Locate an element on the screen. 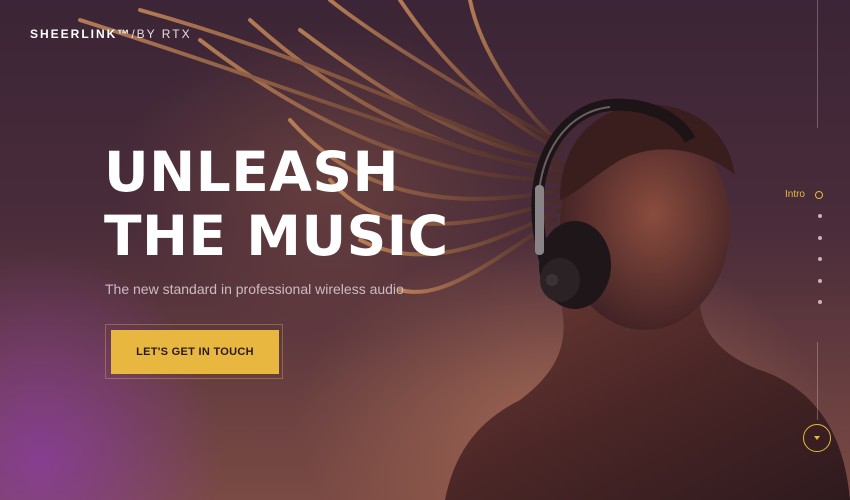  hero-headline: UNLEASH THE MUSIC is located at coordinates (276, 204).